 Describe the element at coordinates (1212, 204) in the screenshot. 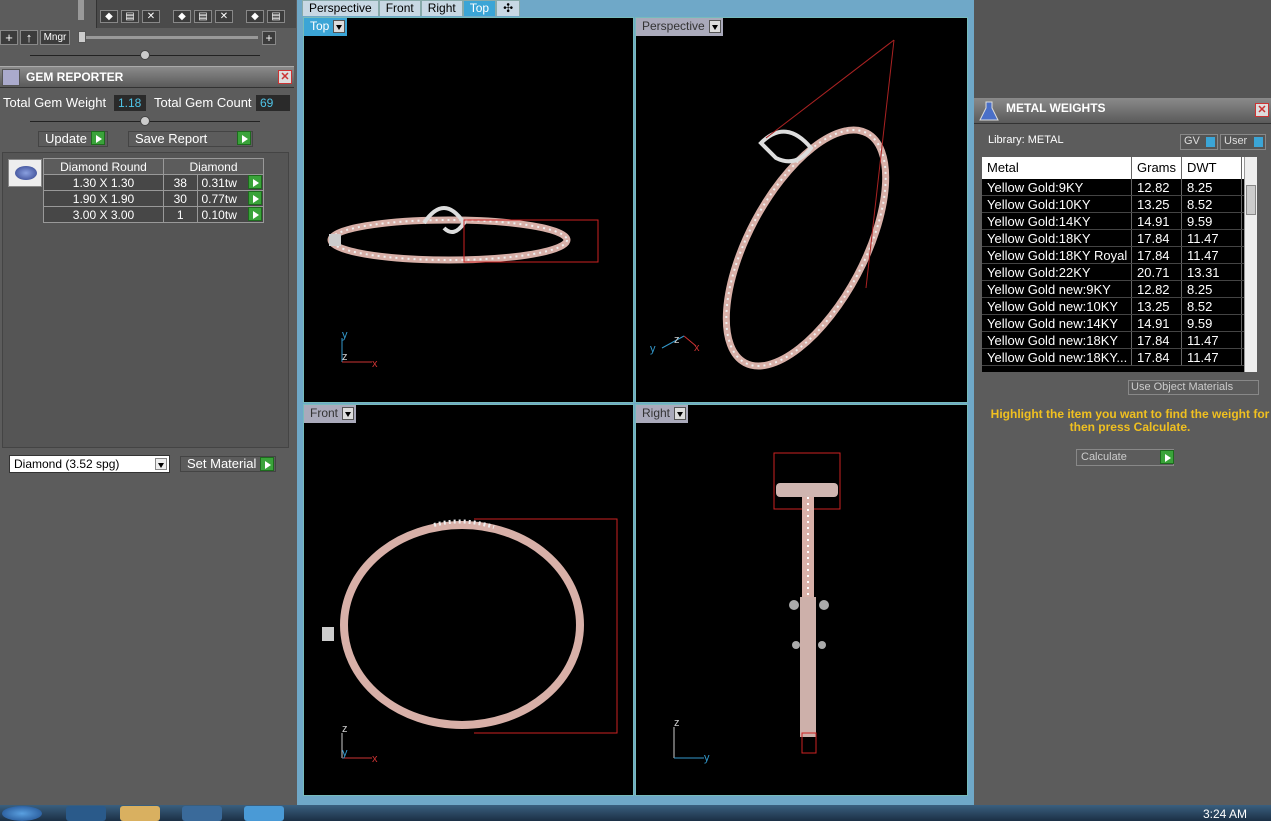

I see `metal-dwt: 8.52` at that location.